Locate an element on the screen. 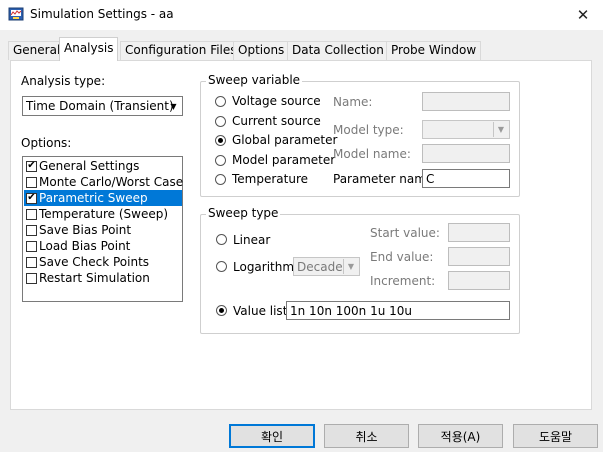  radio-voltage-source is located at coordinates (220, 101).